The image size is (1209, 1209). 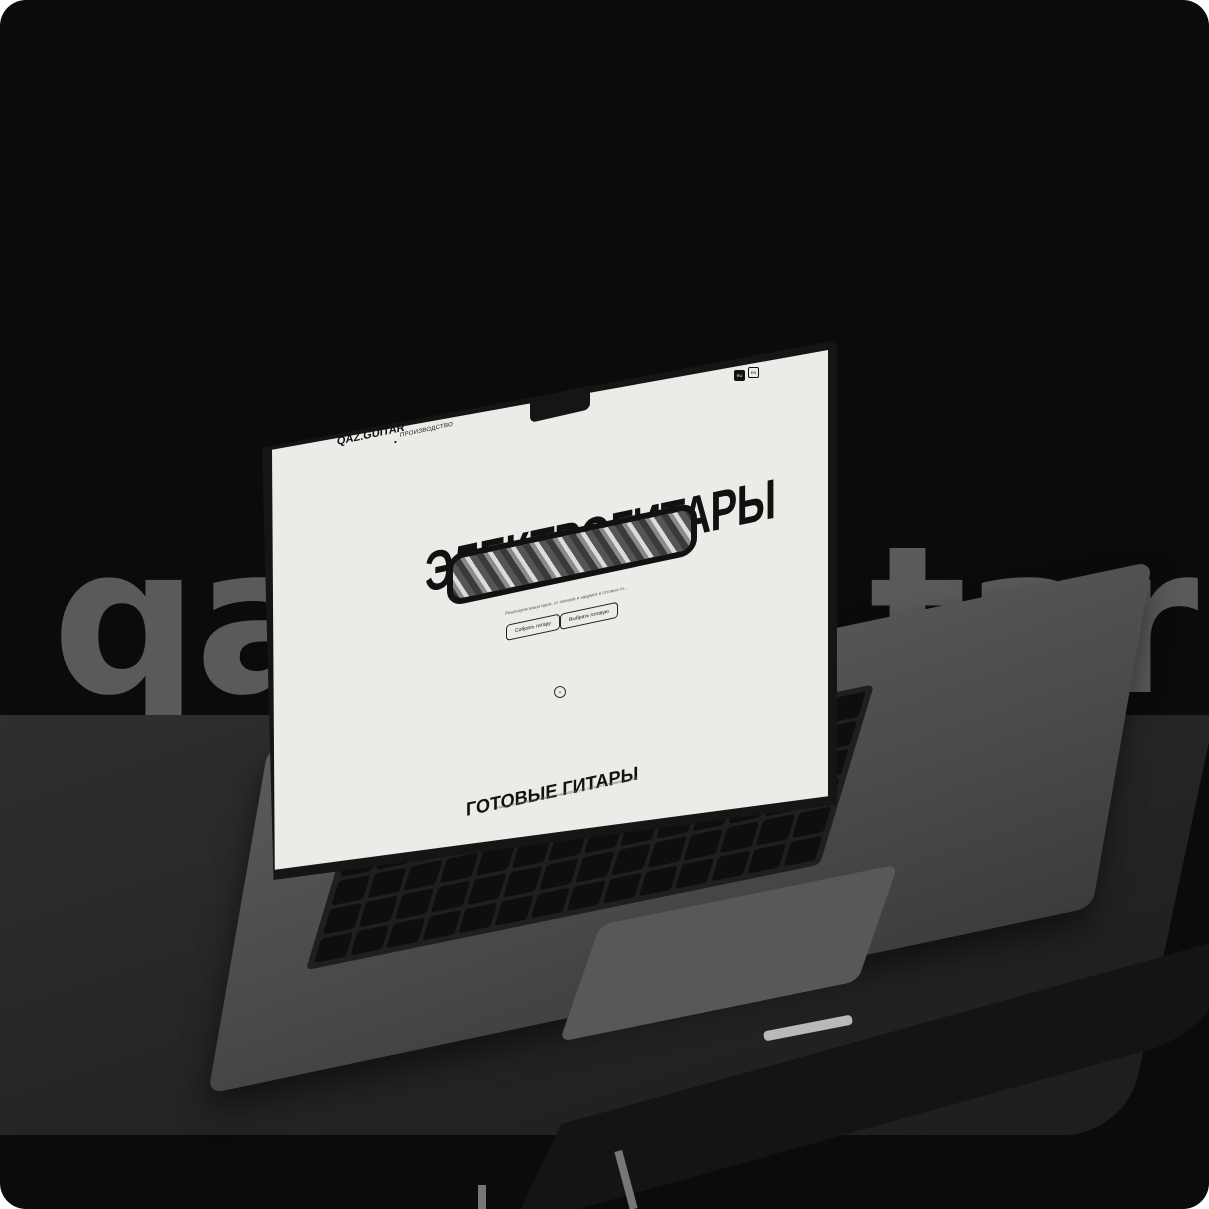 What do you see at coordinates (560, 692) in the screenshot?
I see `chevron-down-icon: ⌄` at bounding box center [560, 692].